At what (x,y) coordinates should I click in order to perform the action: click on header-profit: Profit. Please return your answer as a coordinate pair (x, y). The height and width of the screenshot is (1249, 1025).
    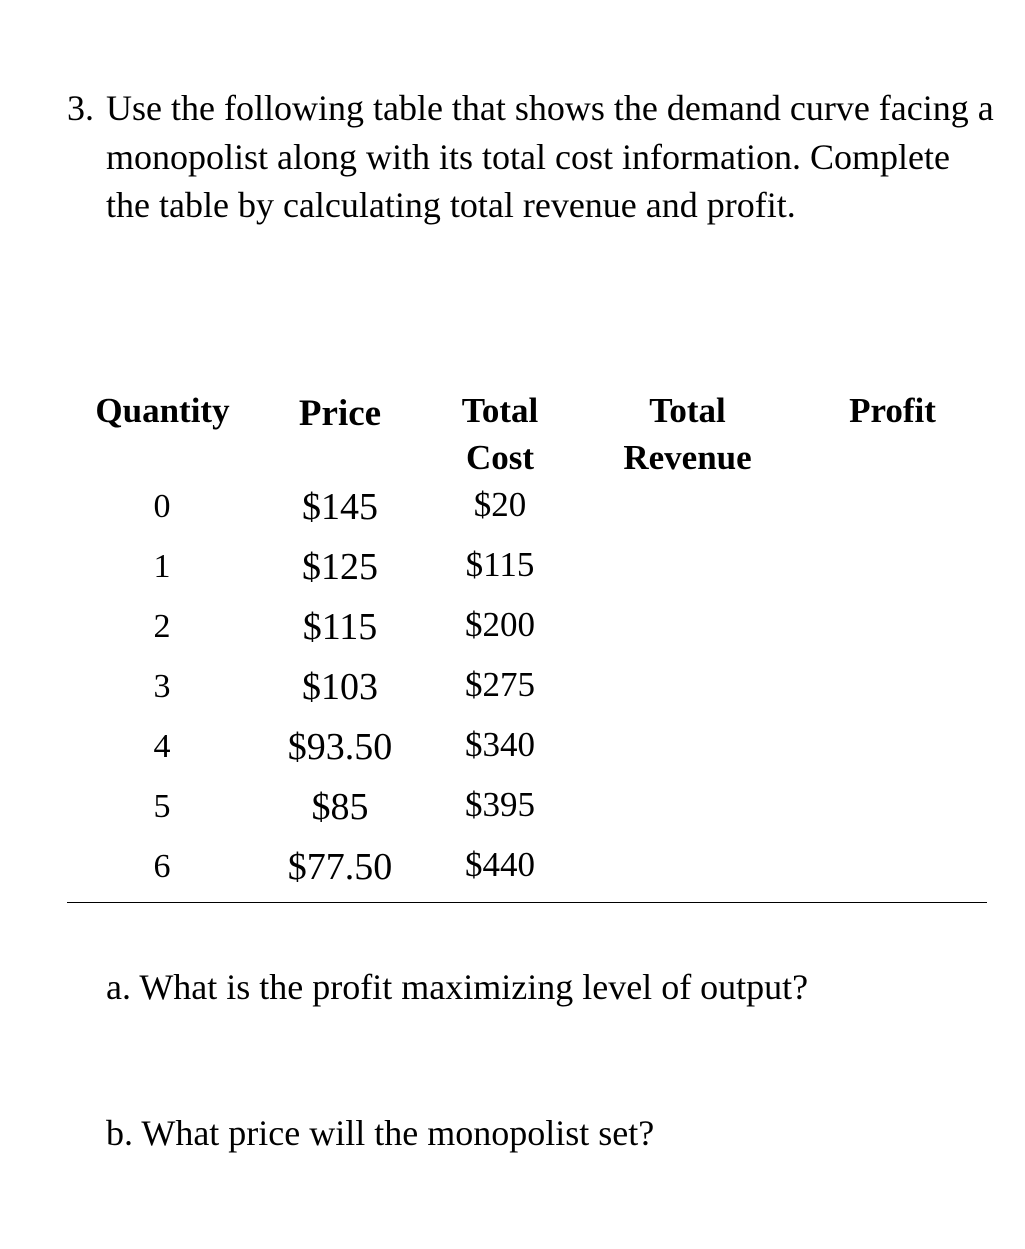
    Looking at the image, I should click on (892, 410).